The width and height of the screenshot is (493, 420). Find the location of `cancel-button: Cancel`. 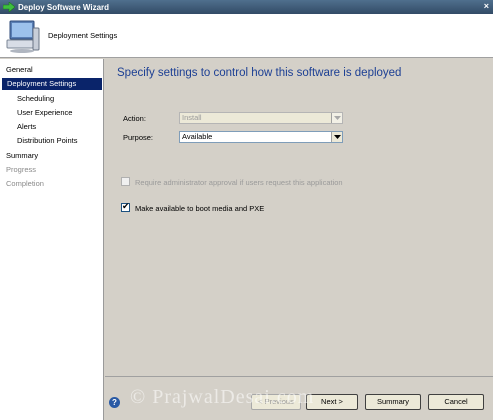

cancel-button: Cancel is located at coordinates (456, 402).